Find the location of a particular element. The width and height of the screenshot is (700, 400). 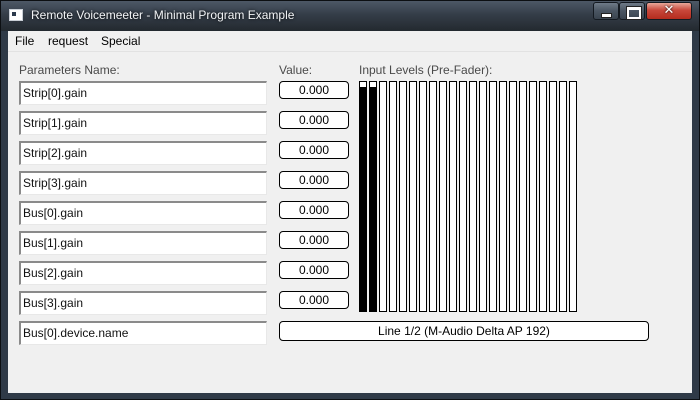

param-name-field: Bus[1].gain is located at coordinates (143, 243).